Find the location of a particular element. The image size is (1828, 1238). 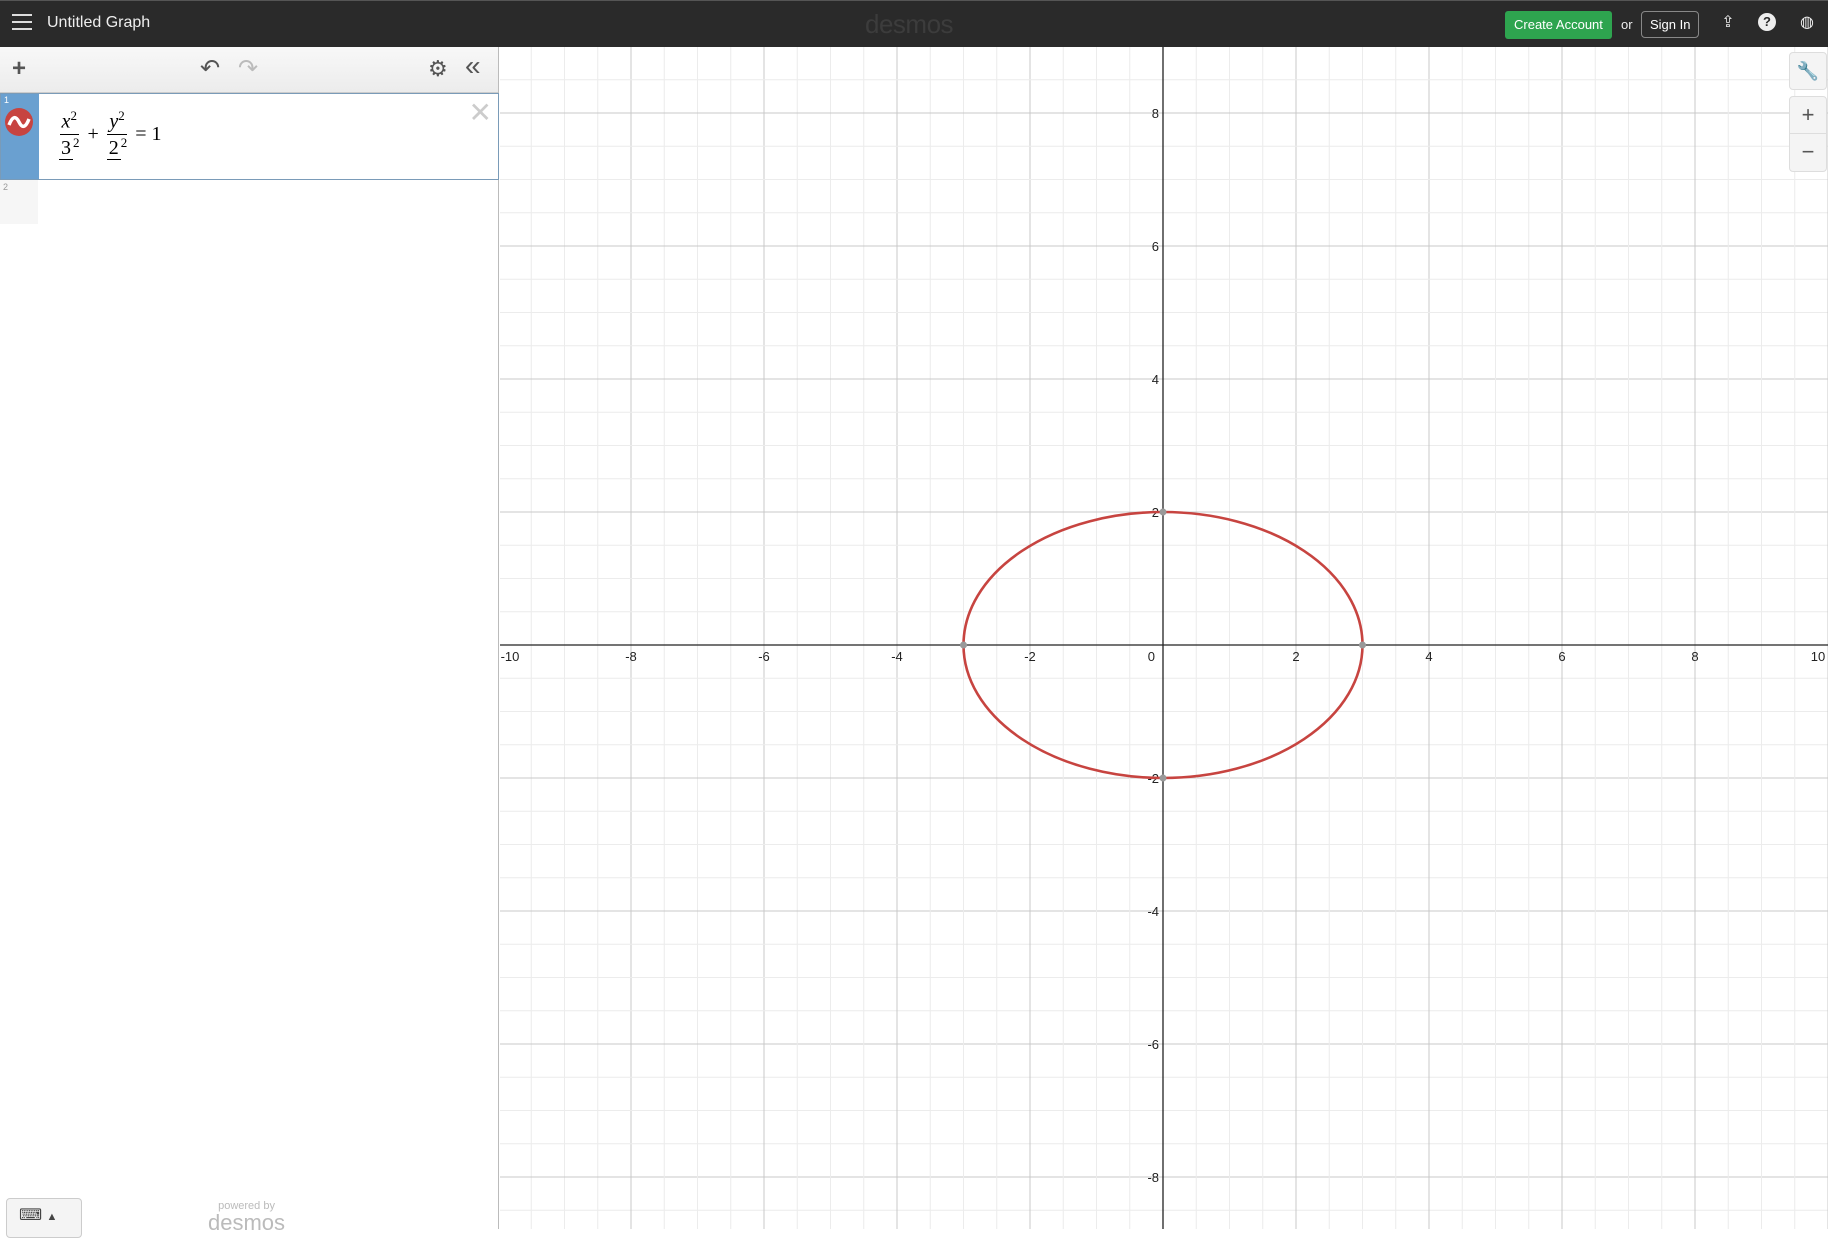

expression-sidebar: 1 is located at coordinates (20, 136).